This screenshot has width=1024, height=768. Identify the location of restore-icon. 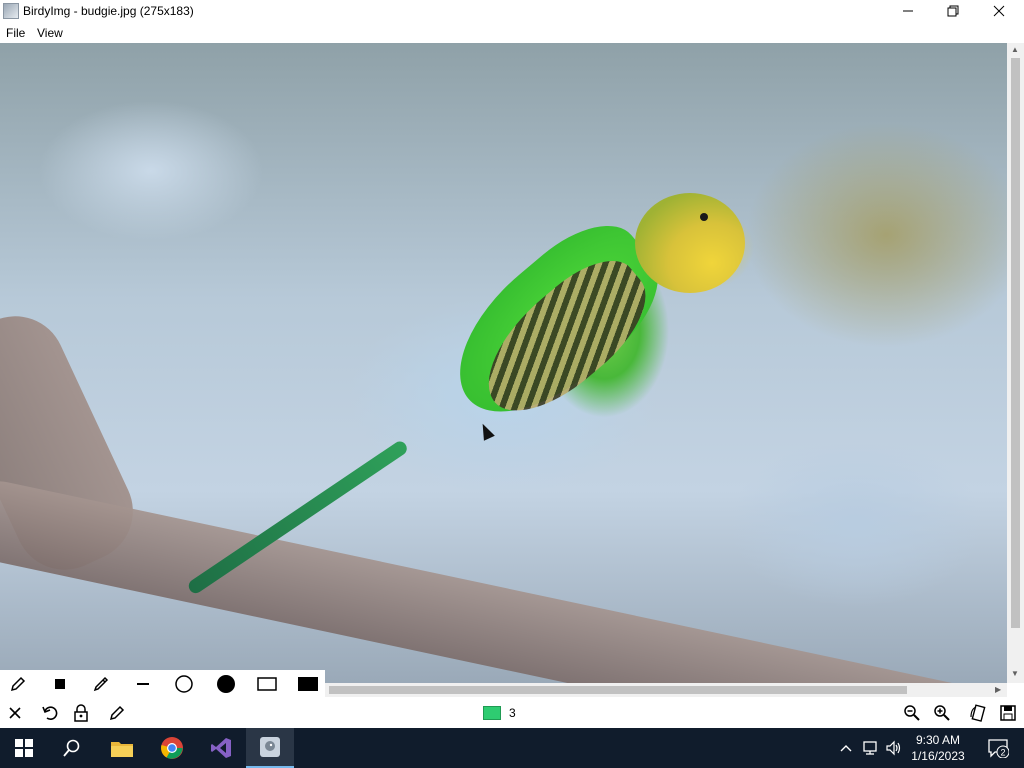
(952, 11).